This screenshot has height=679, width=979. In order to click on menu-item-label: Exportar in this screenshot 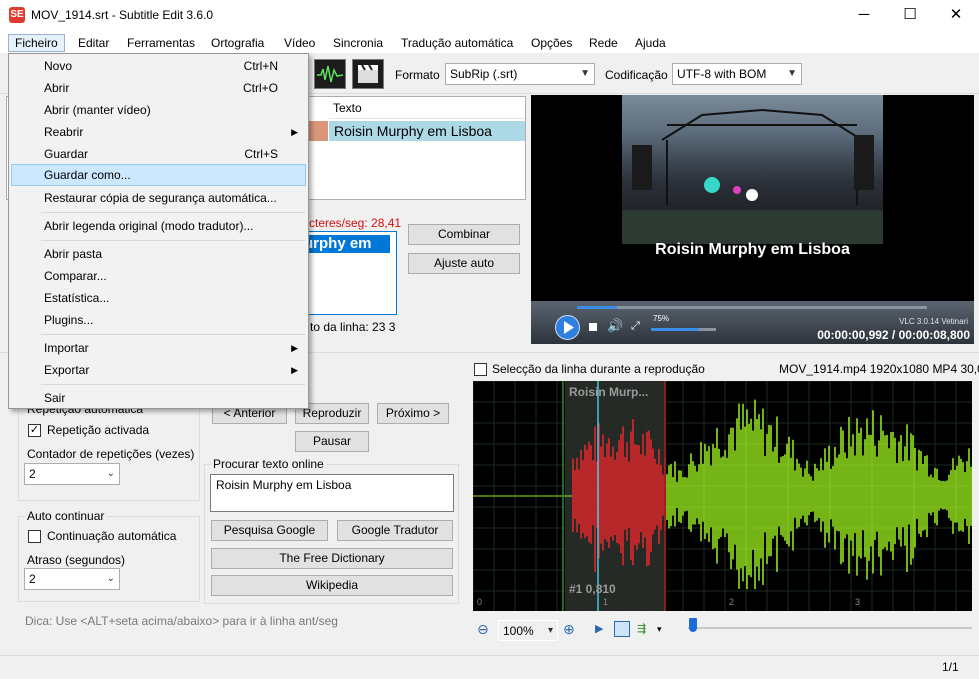, I will do `click(67, 370)`.